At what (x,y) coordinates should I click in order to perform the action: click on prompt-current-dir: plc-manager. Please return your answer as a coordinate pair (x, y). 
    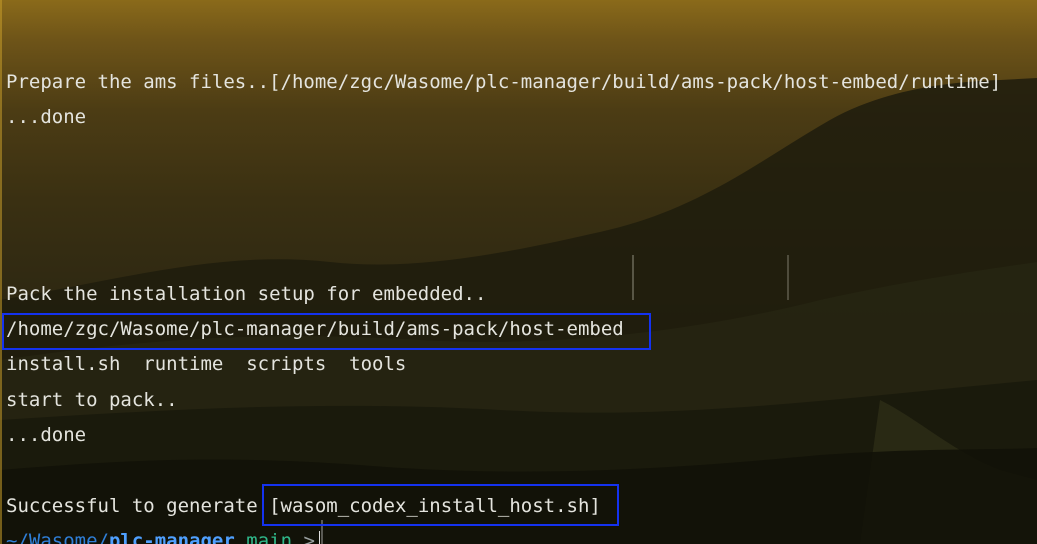
    Looking at the image, I should click on (171, 537).